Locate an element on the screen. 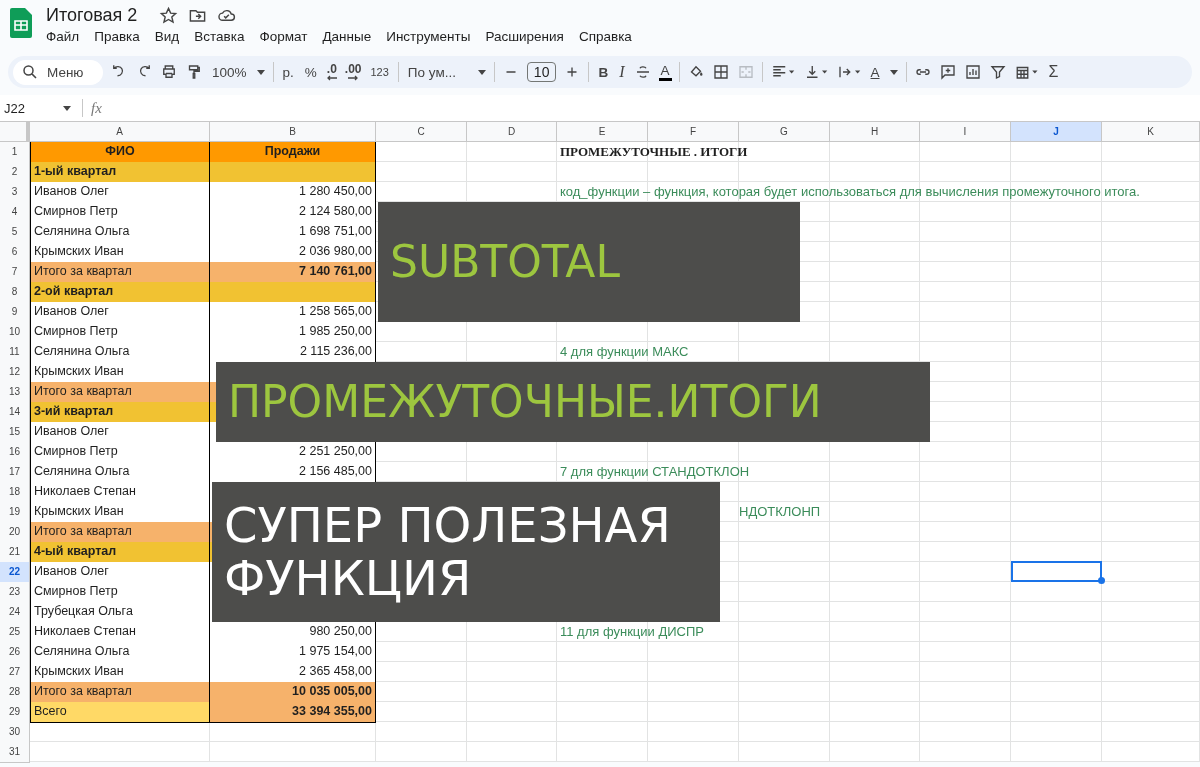 This screenshot has width=1200, height=767. row-header: 30 is located at coordinates (15, 732).